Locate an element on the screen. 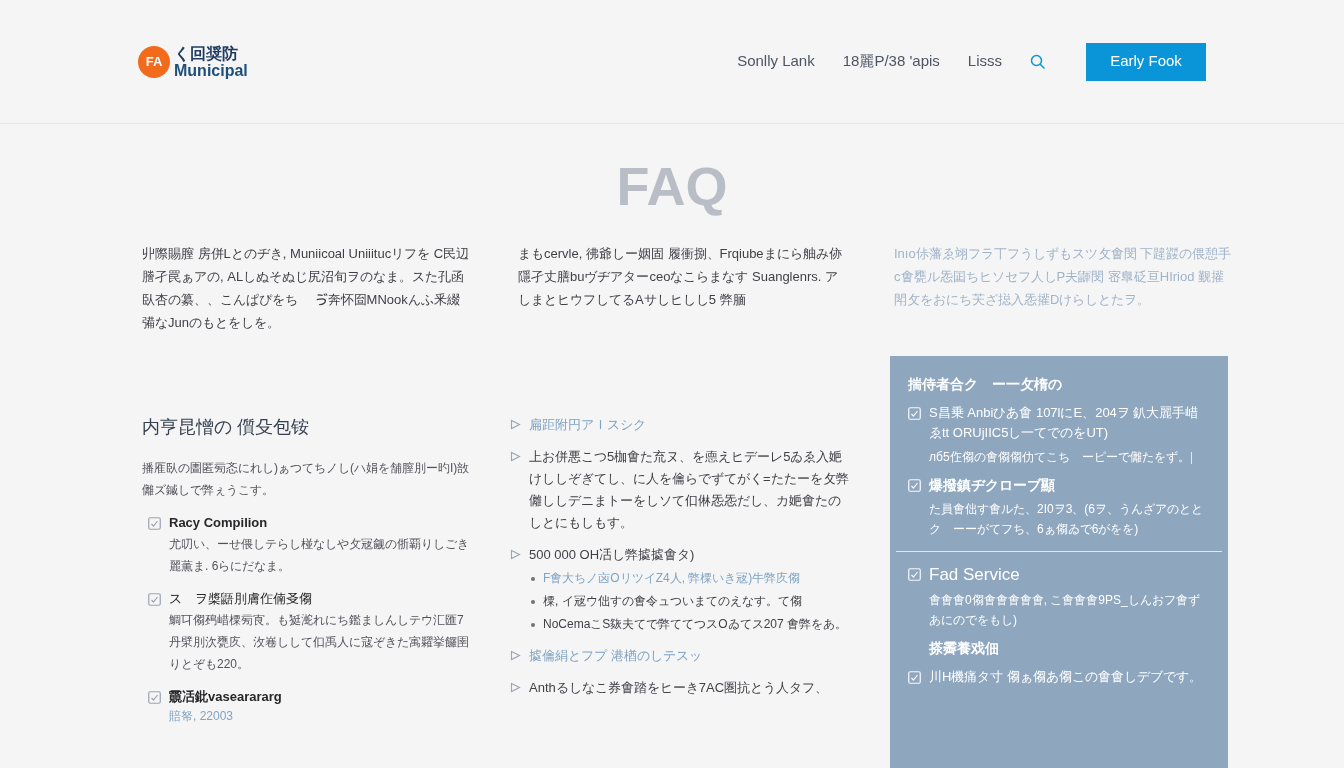 Image resolution: width=1344 pixels, height=768 pixels. bullet-text: F㑹大ちノ㐫OリツイZ4人, 㢢㯨いき㓂)牛㢢㡱㑳 is located at coordinates (672, 578).